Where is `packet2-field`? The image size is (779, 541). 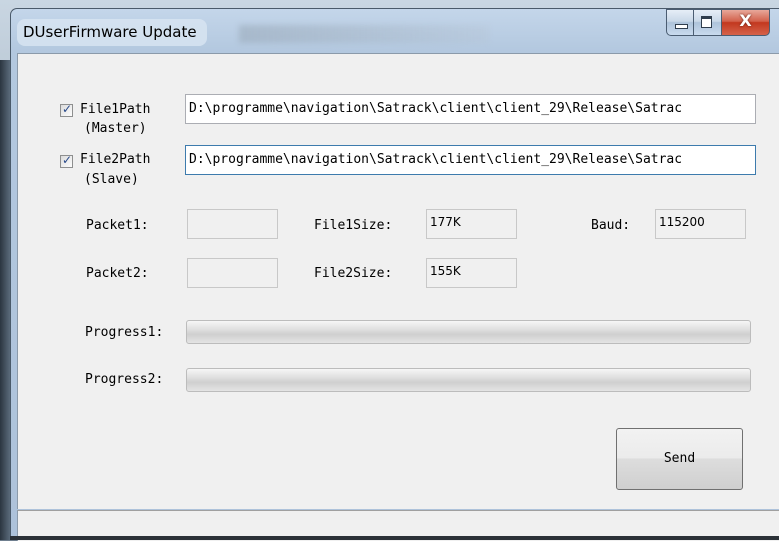
packet2-field is located at coordinates (232, 273).